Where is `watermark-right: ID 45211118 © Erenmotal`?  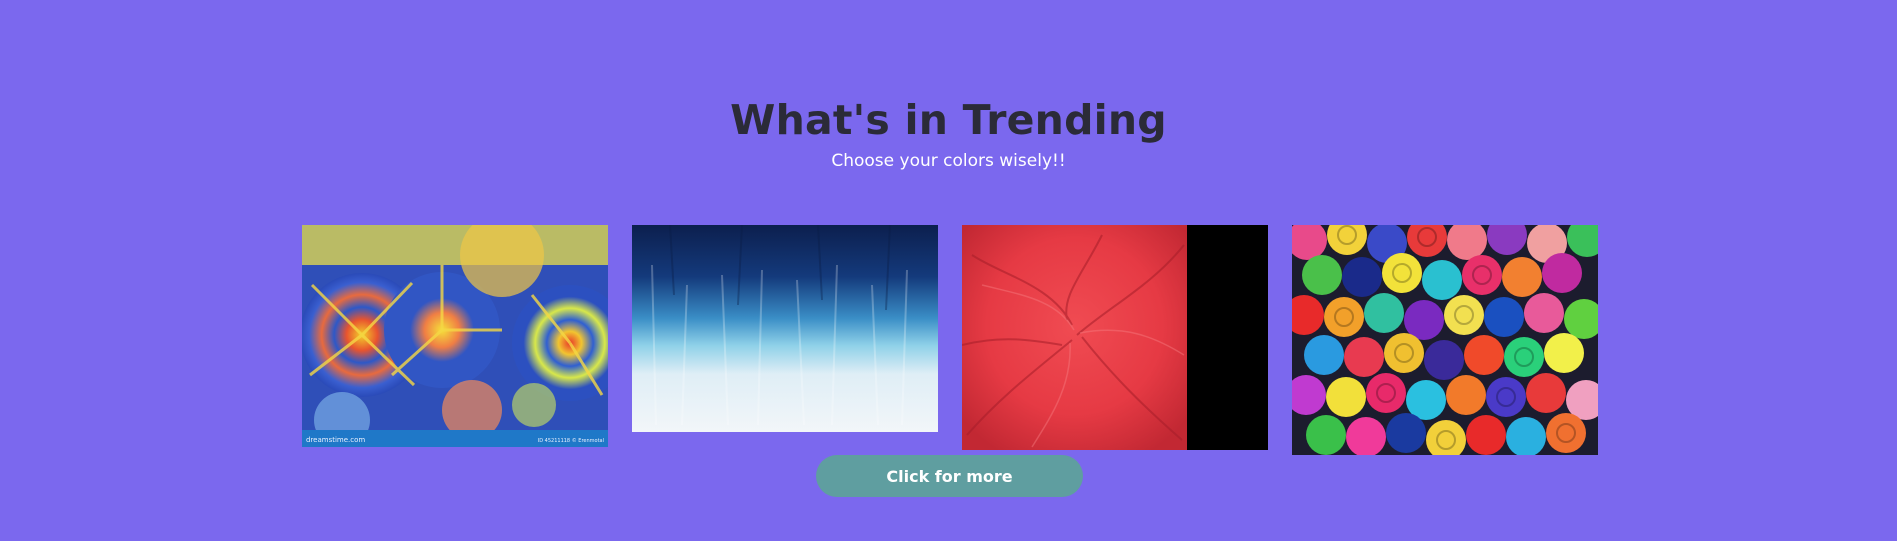 watermark-right: ID 45211118 © Erenmotal is located at coordinates (571, 440).